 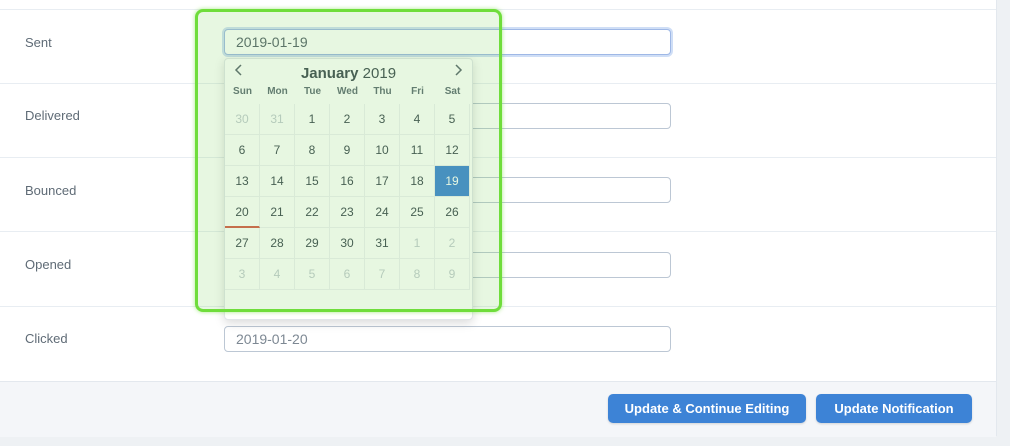 What do you see at coordinates (452, 181) in the screenshot?
I see `calendar-day: 19` at bounding box center [452, 181].